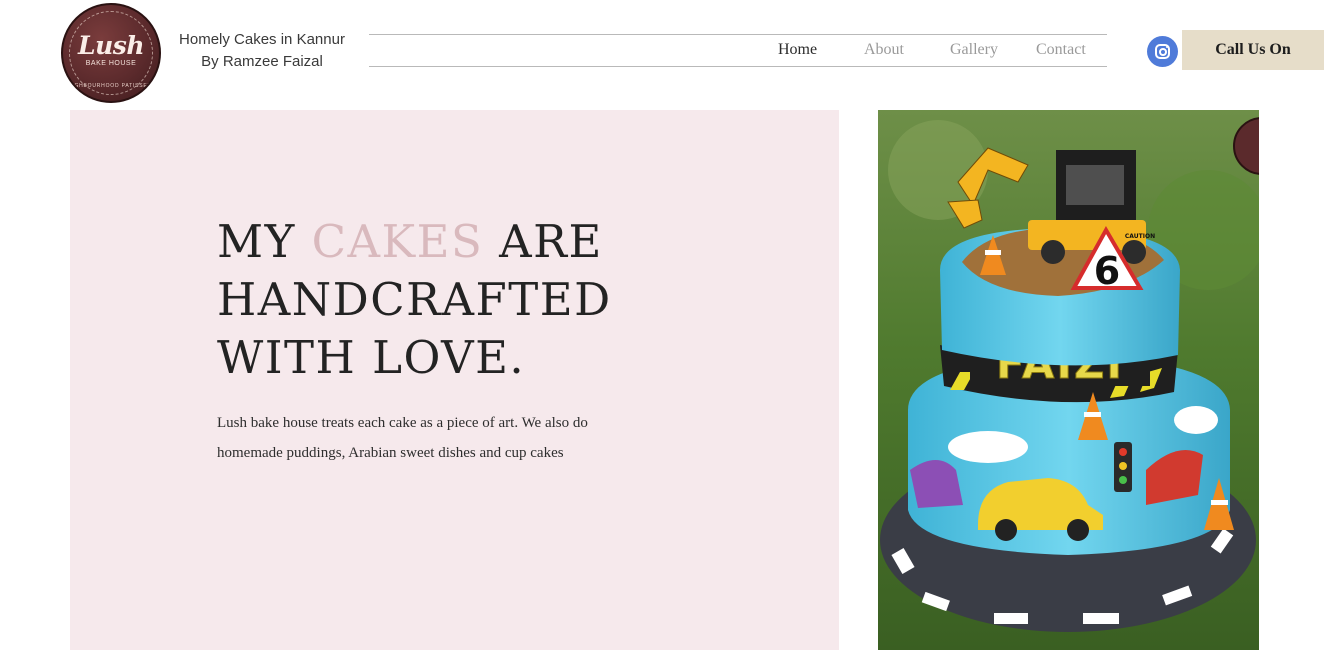 This screenshot has width=1330, height=650. What do you see at coordinates (1196, 420) in the screenshot?
I see `cloud-right` at bounding box center [1196, 420].